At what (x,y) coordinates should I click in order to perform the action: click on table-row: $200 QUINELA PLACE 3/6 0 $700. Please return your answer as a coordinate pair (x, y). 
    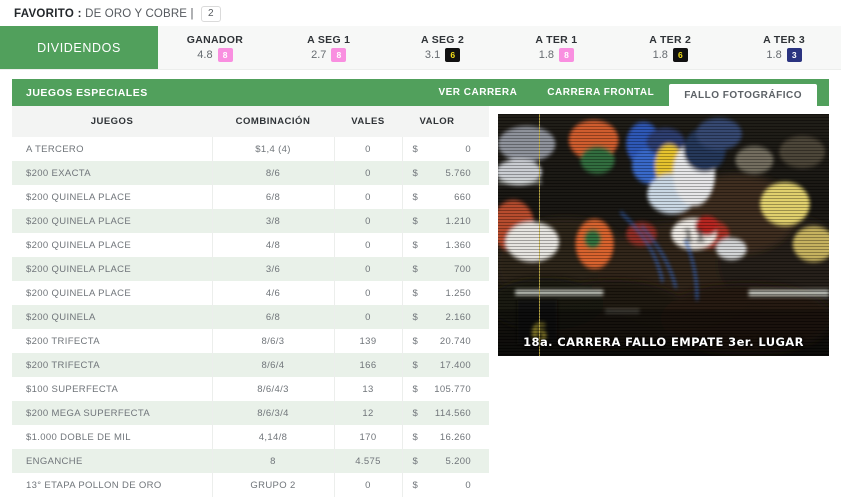
    Looking at the image, I should click on (251, 269).